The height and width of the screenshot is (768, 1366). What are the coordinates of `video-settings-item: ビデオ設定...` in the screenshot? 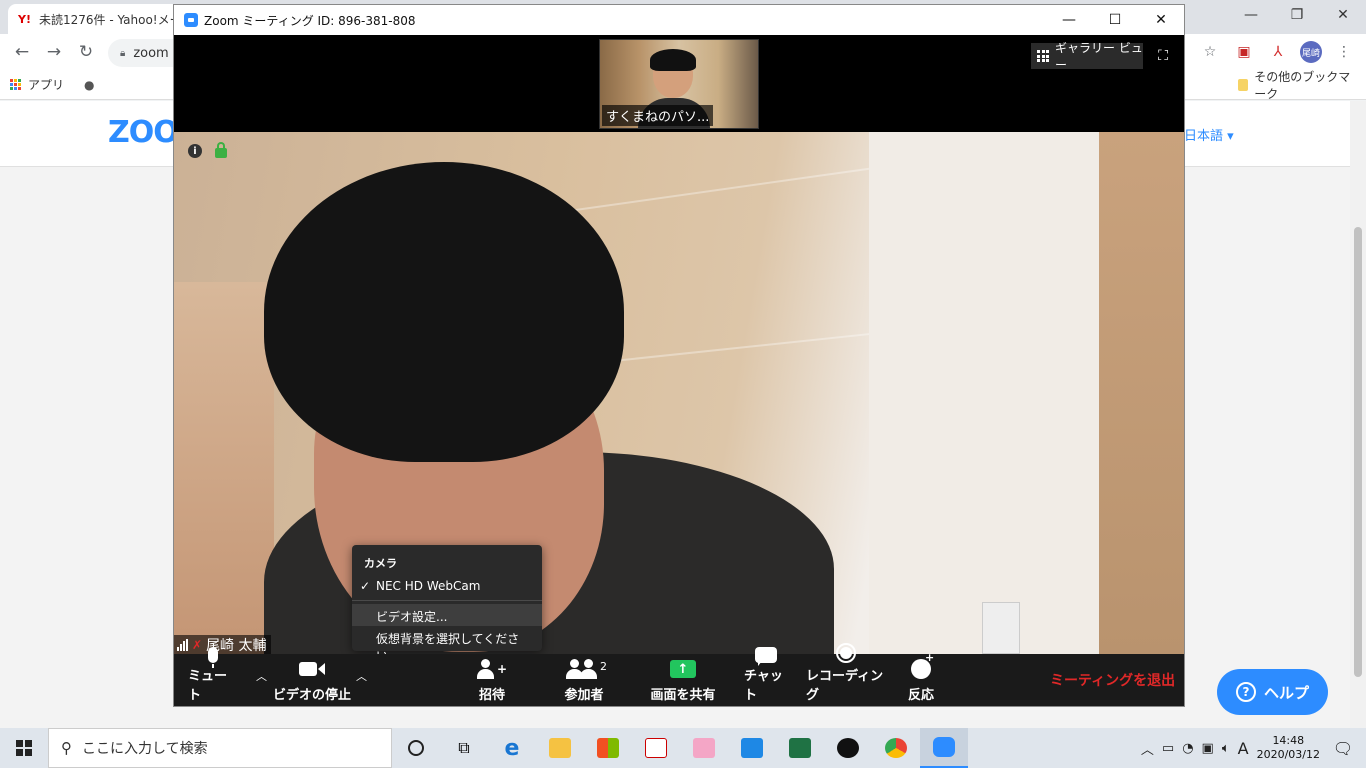 It's located at (447, 615).